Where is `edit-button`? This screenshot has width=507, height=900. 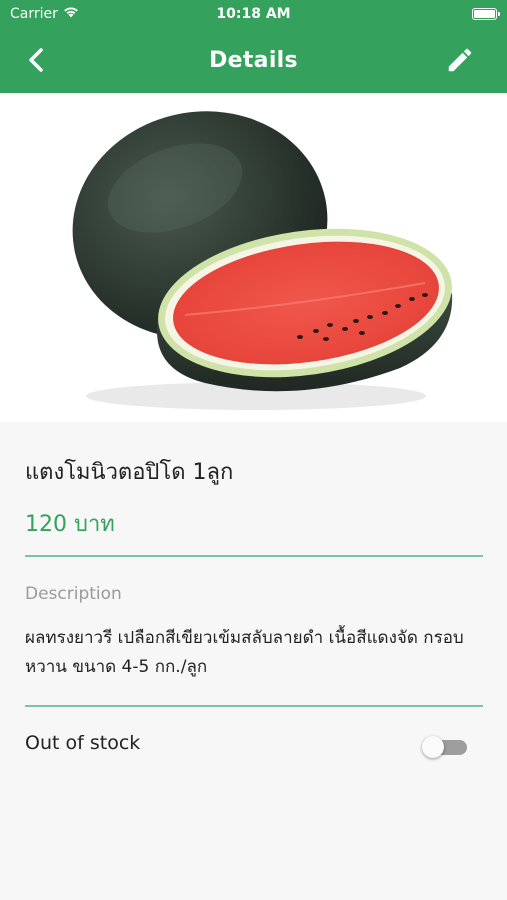 edit-button is located at coordinates (460, 60).